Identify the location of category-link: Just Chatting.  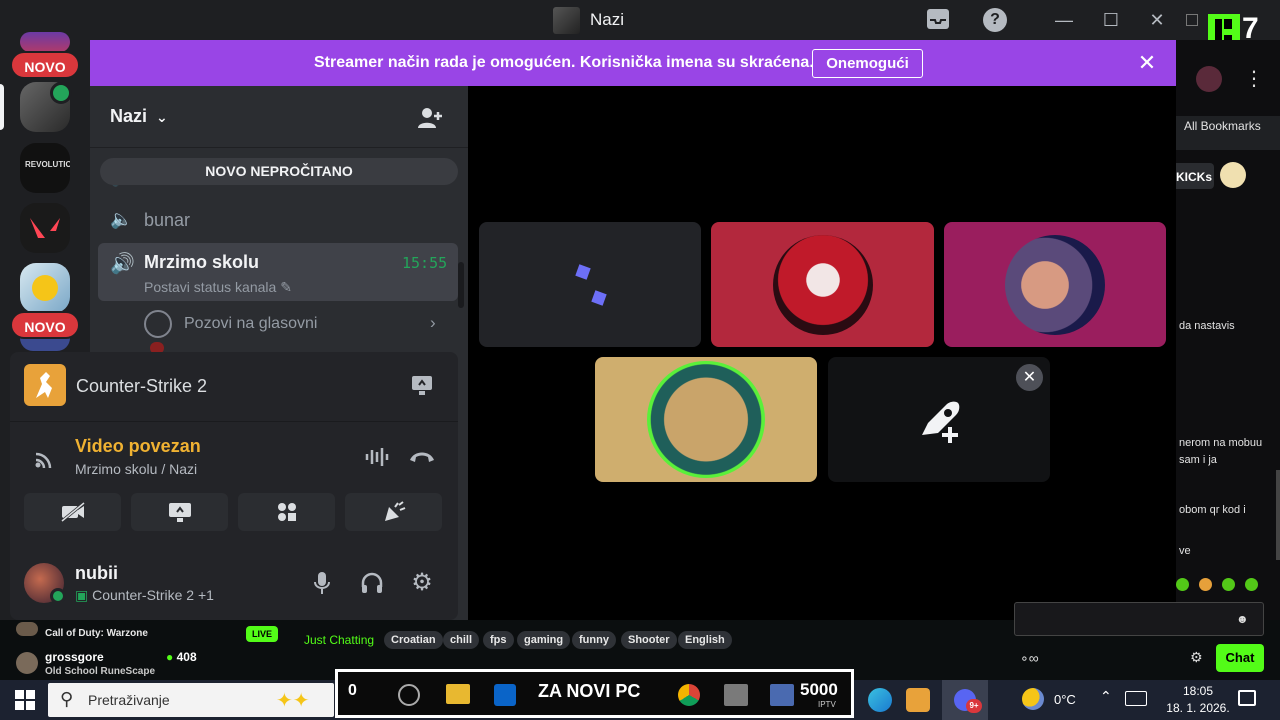
(339, 640).